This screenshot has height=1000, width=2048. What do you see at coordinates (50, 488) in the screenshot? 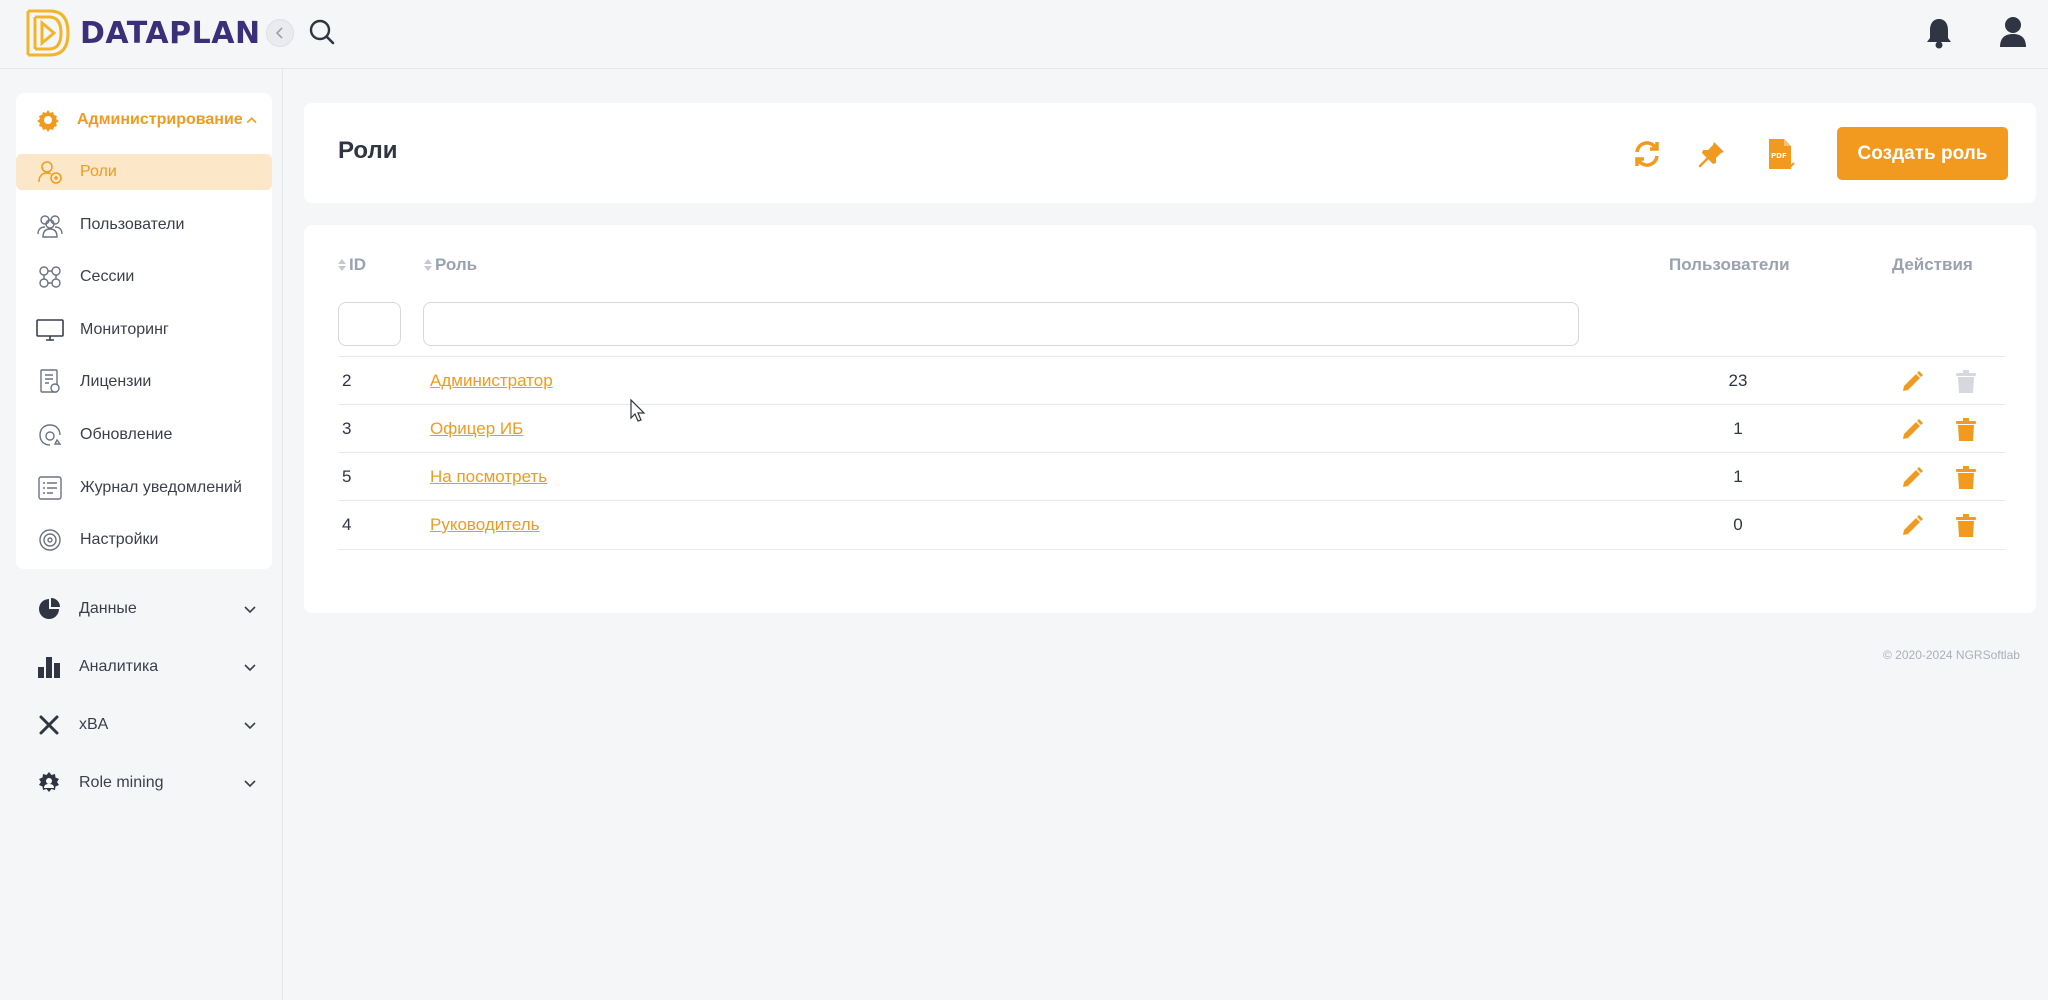
I see `journal-icon` at bounding box center [50, 488].